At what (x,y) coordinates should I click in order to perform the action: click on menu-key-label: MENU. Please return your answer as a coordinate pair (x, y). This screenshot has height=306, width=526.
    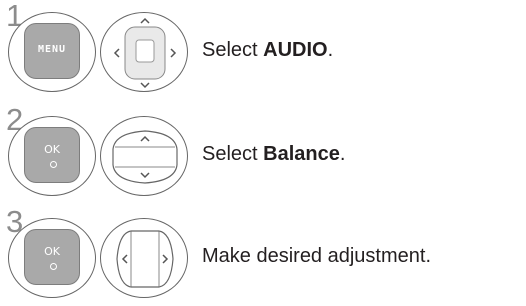
    Looking at the image, I should click on (52, 49).